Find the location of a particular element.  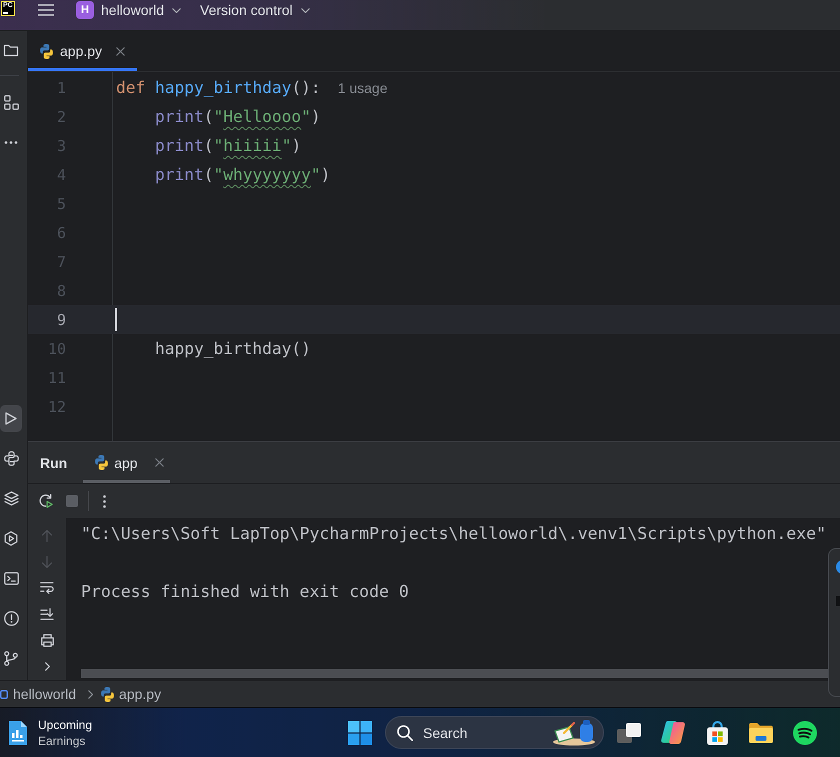

breadcrumb-item: helloworld is located at coordinates (38, 694).